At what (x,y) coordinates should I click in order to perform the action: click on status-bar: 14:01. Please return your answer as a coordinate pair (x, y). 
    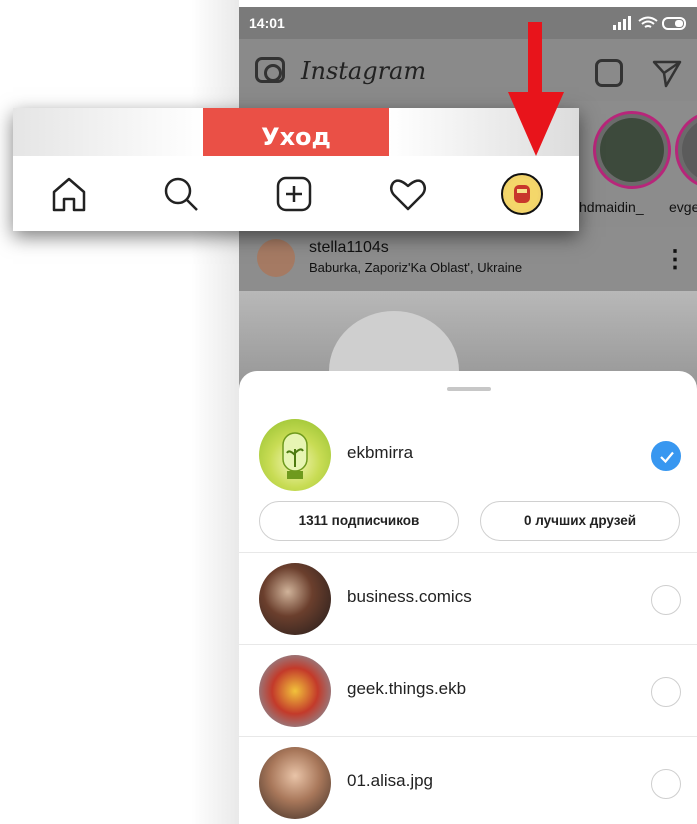
    Looking at the image, I should click on (468, 23).